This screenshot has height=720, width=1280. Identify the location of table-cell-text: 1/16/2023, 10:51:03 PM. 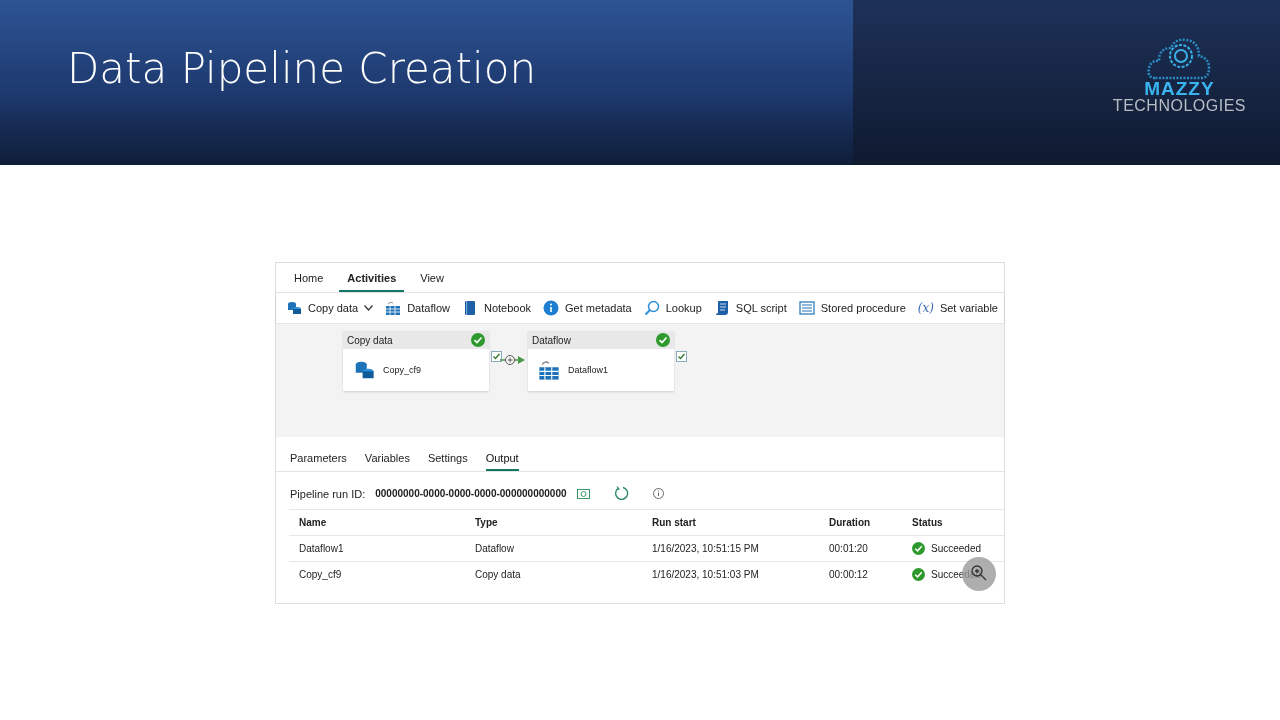
(706, 574).